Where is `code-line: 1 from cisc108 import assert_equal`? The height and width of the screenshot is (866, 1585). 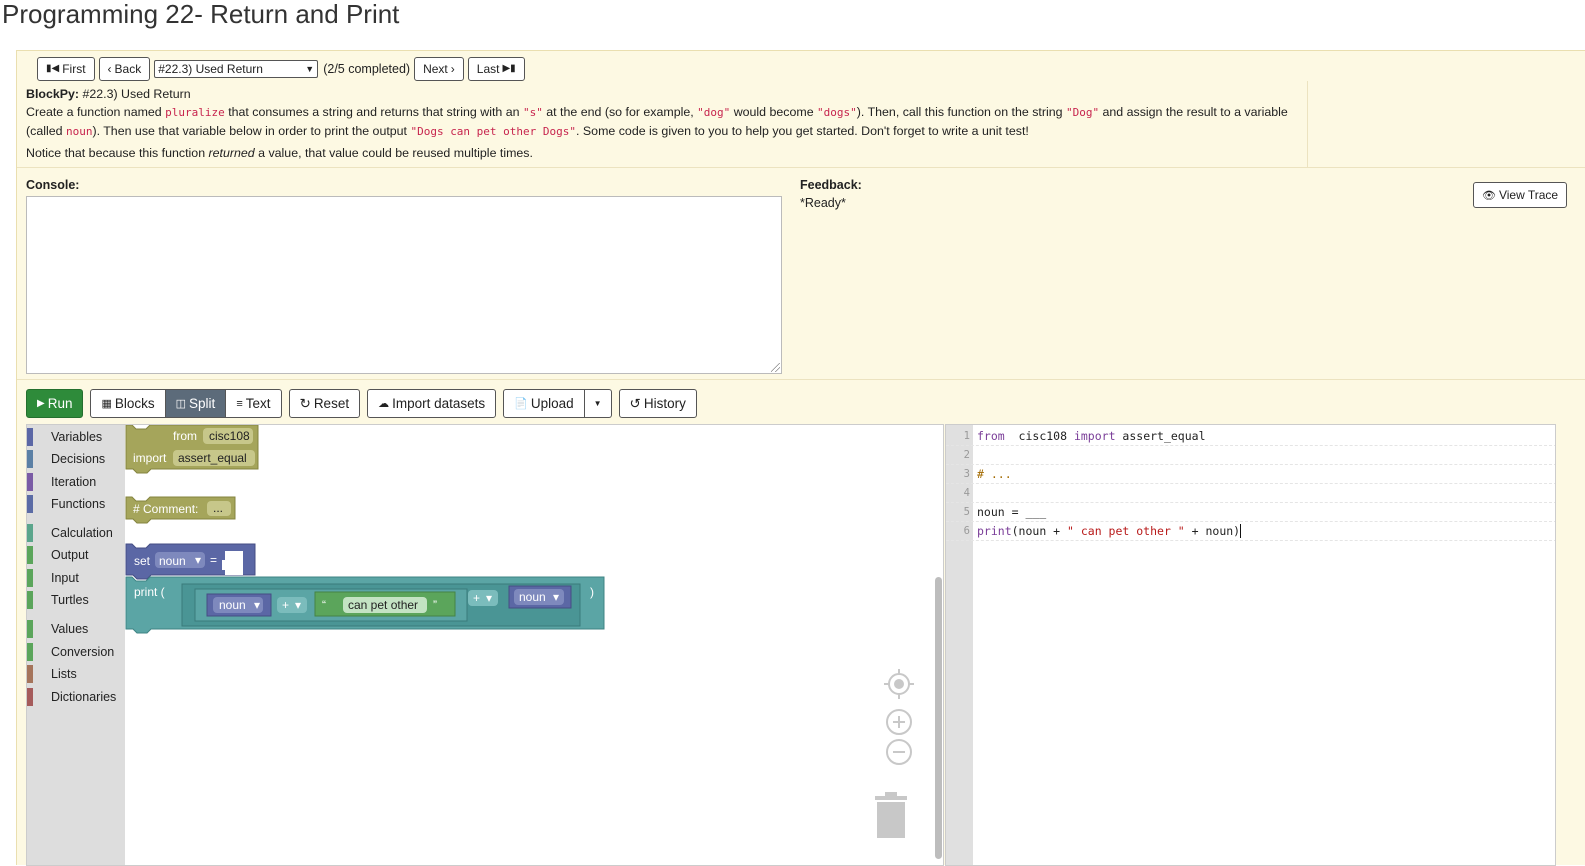 code-line: 1 from cisc108 import assert_equal is located at coordinates (1250, 436).